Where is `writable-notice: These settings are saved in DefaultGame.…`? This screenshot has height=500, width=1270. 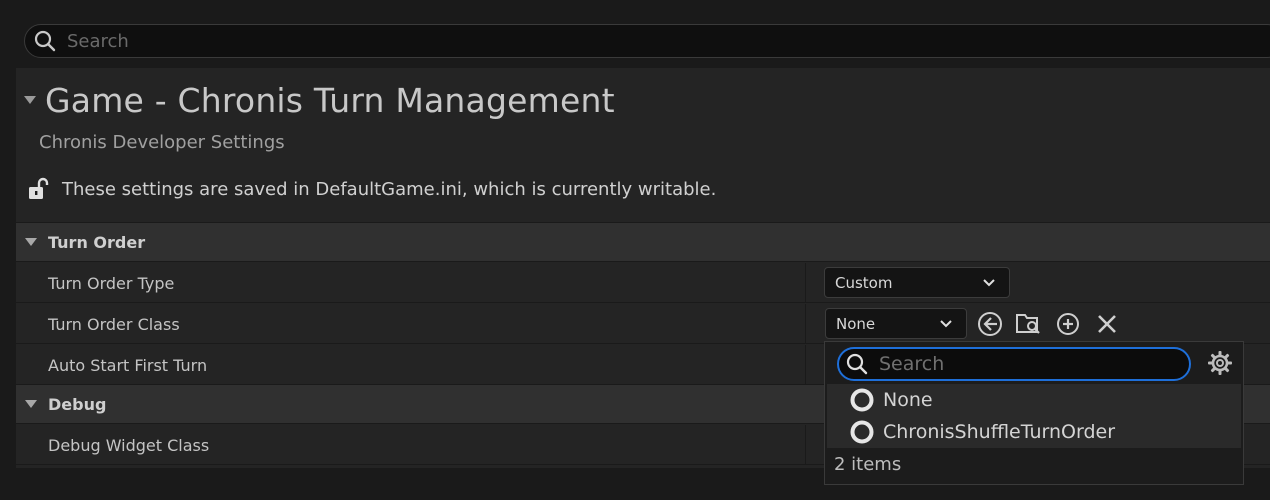 writable-notice: These settings are saved in DefaultGame.… is located at coordinates (371, 189).